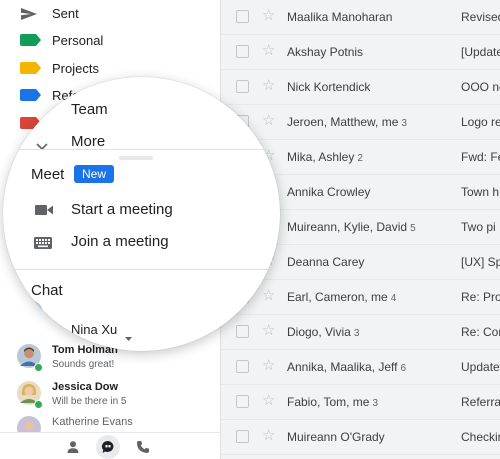  I want to click on mail-sender: Mika, Ashley 2, so click(325, 157).